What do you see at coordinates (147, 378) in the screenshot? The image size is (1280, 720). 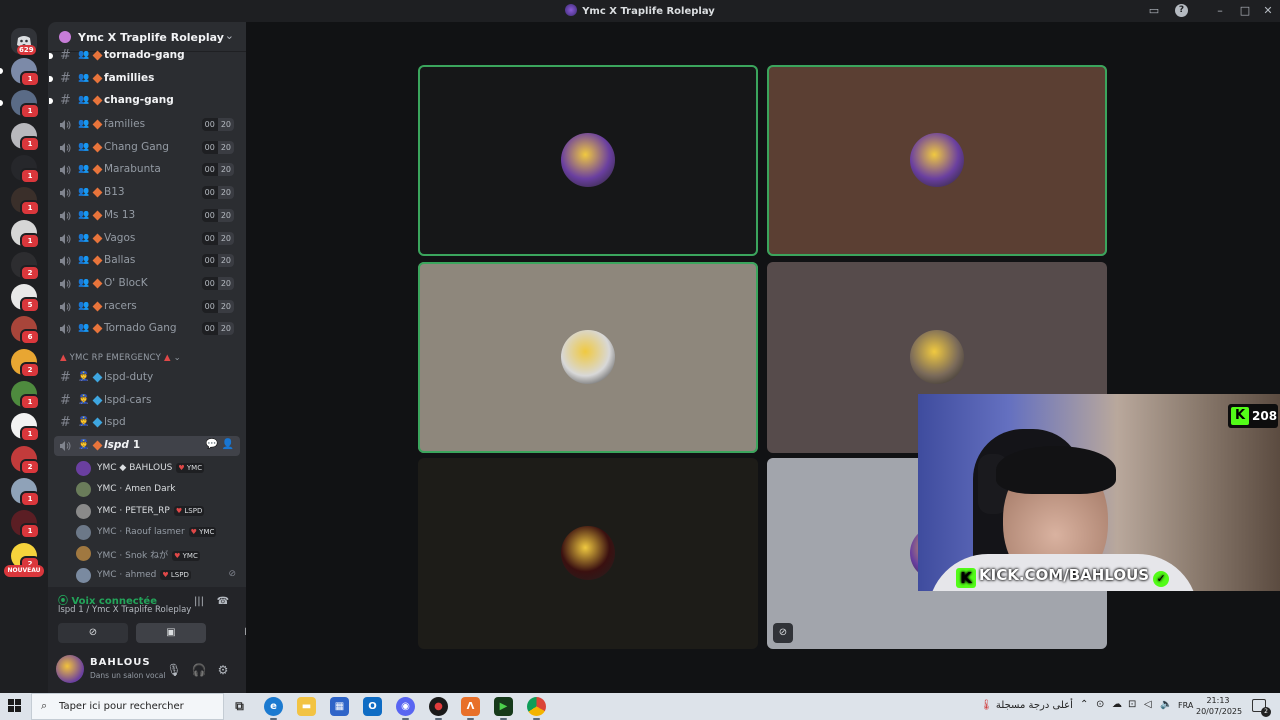 I see `text-channel: # 👮 lspd-duty` at bounding box center [147, 378].